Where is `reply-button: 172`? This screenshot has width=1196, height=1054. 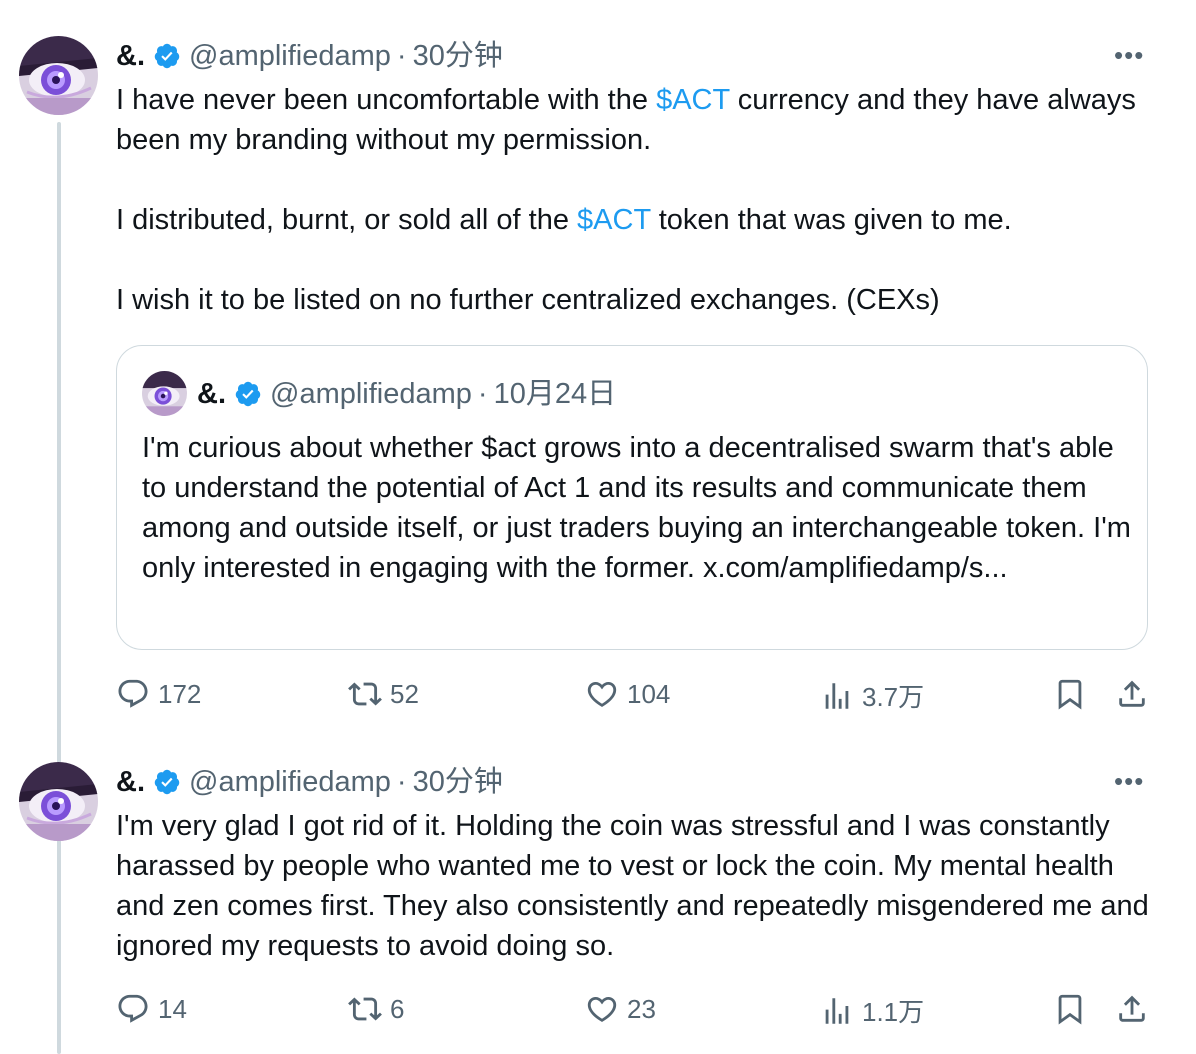 reply-button: 172 is located at coordinates (158, 694).